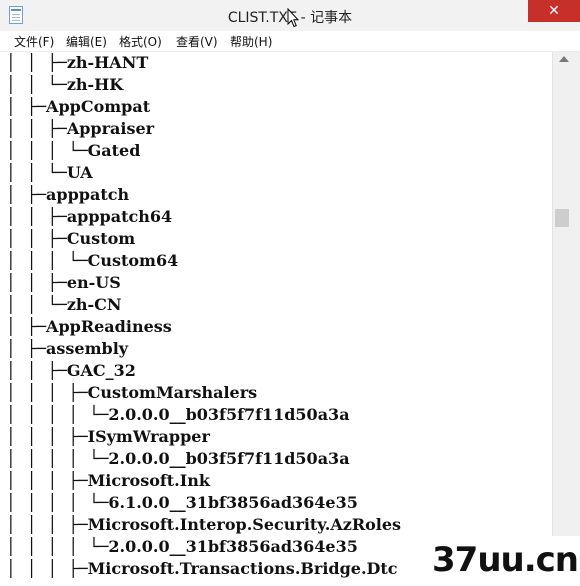  Describe the element at coordinates (73, 150) in the screenshot. I see `text-line: │ │ │ └─Gated` at that location.